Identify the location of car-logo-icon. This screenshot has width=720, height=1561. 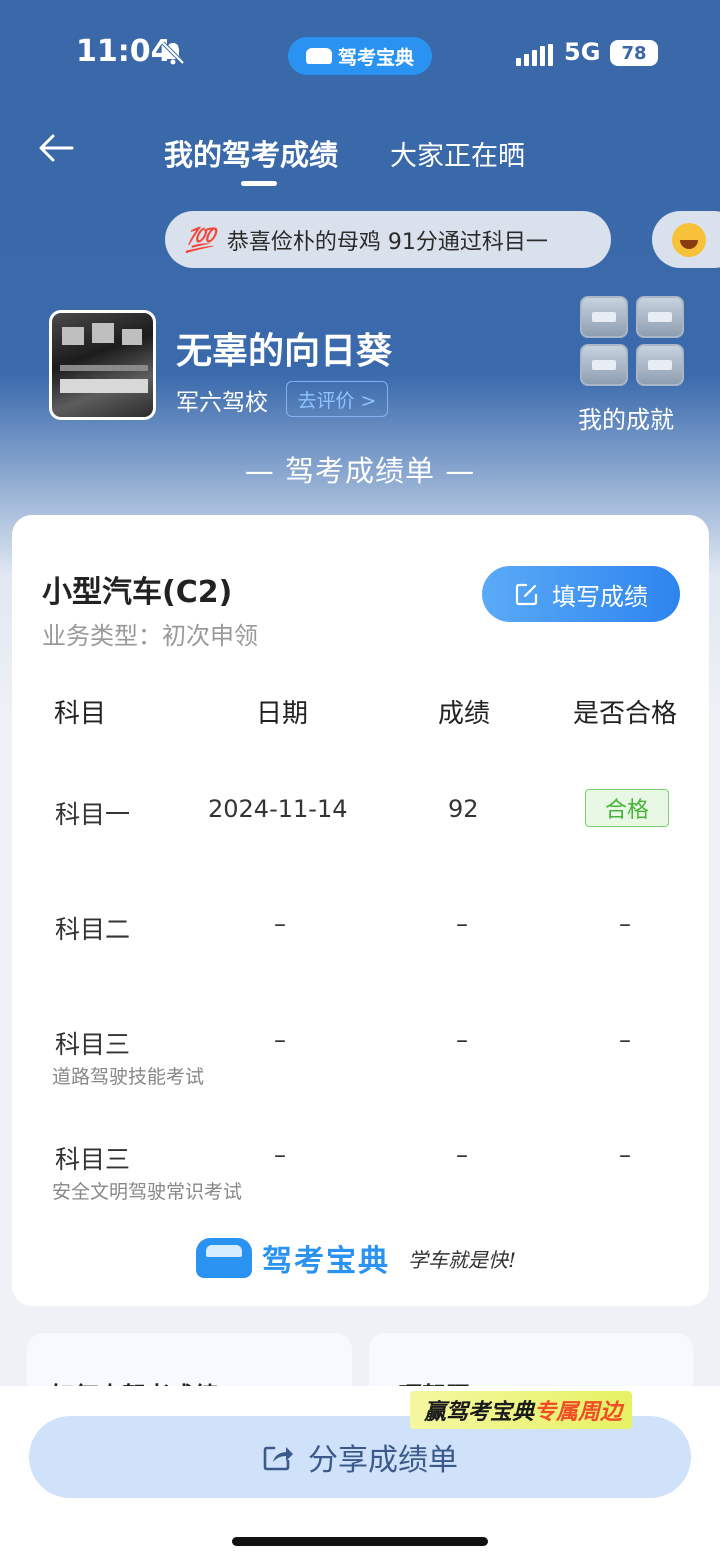
(224, 1258).